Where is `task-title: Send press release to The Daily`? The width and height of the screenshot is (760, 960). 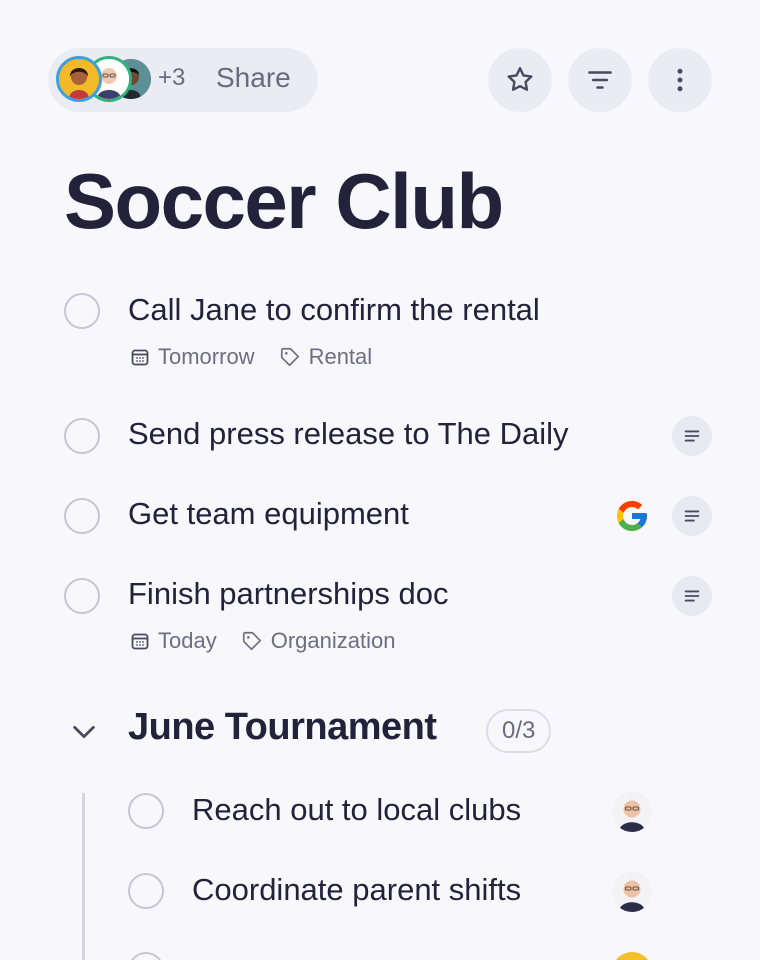
task-title: Send press release to The Daily is located at coordinates (348, 434).